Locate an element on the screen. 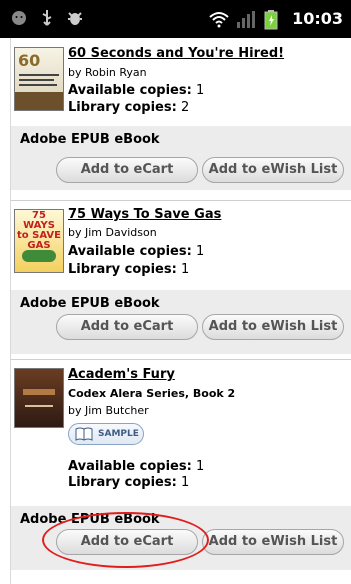  debug-icon is located at coordinates (75, 18).